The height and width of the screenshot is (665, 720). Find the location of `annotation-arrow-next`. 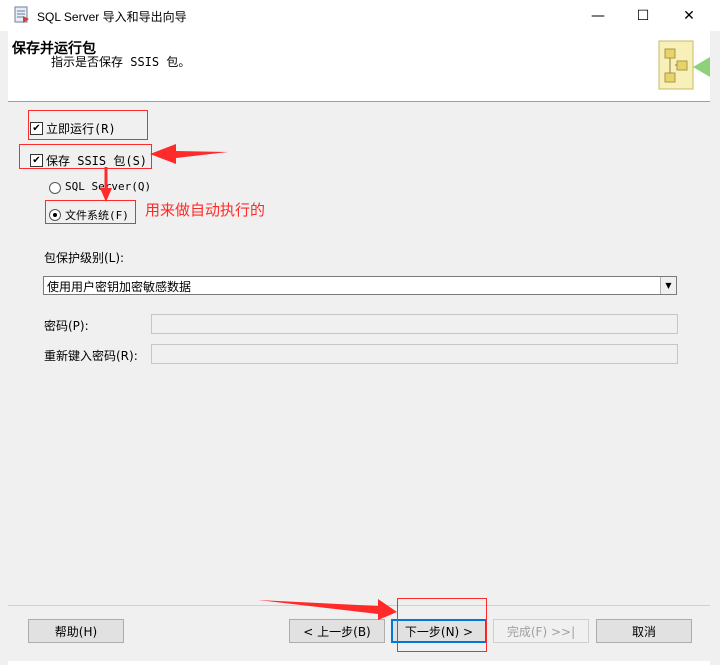

annotation-arrow-next is located at coordinates (327, 609).